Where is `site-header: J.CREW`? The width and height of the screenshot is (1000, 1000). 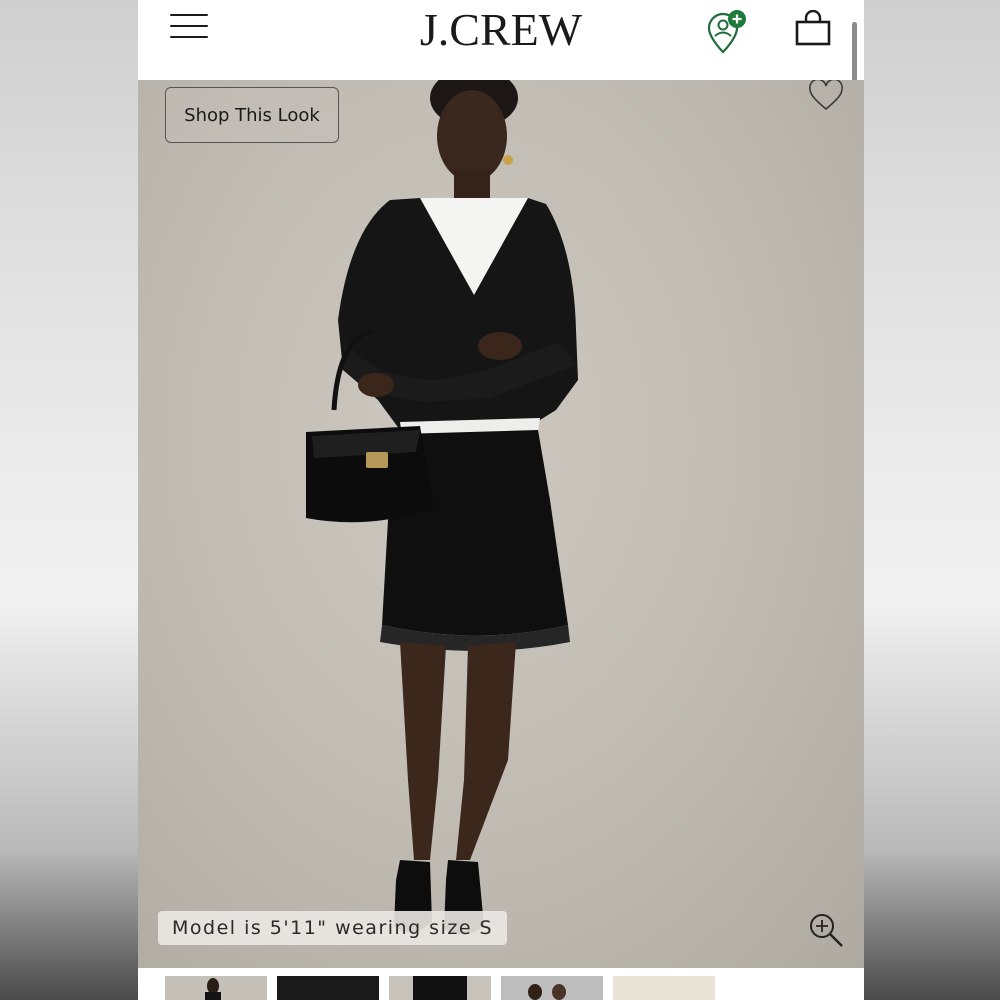 site-header: J.CREW is located at coordinates (501, 102).